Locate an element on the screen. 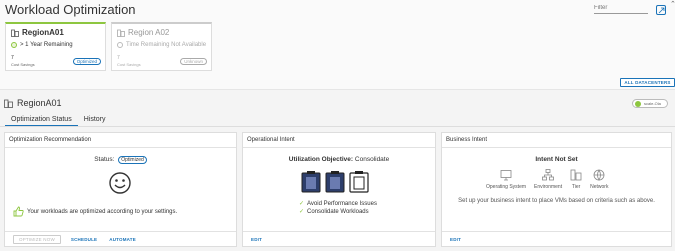  card-title: Optimization Recommendation is located at coordinates (50, 140).